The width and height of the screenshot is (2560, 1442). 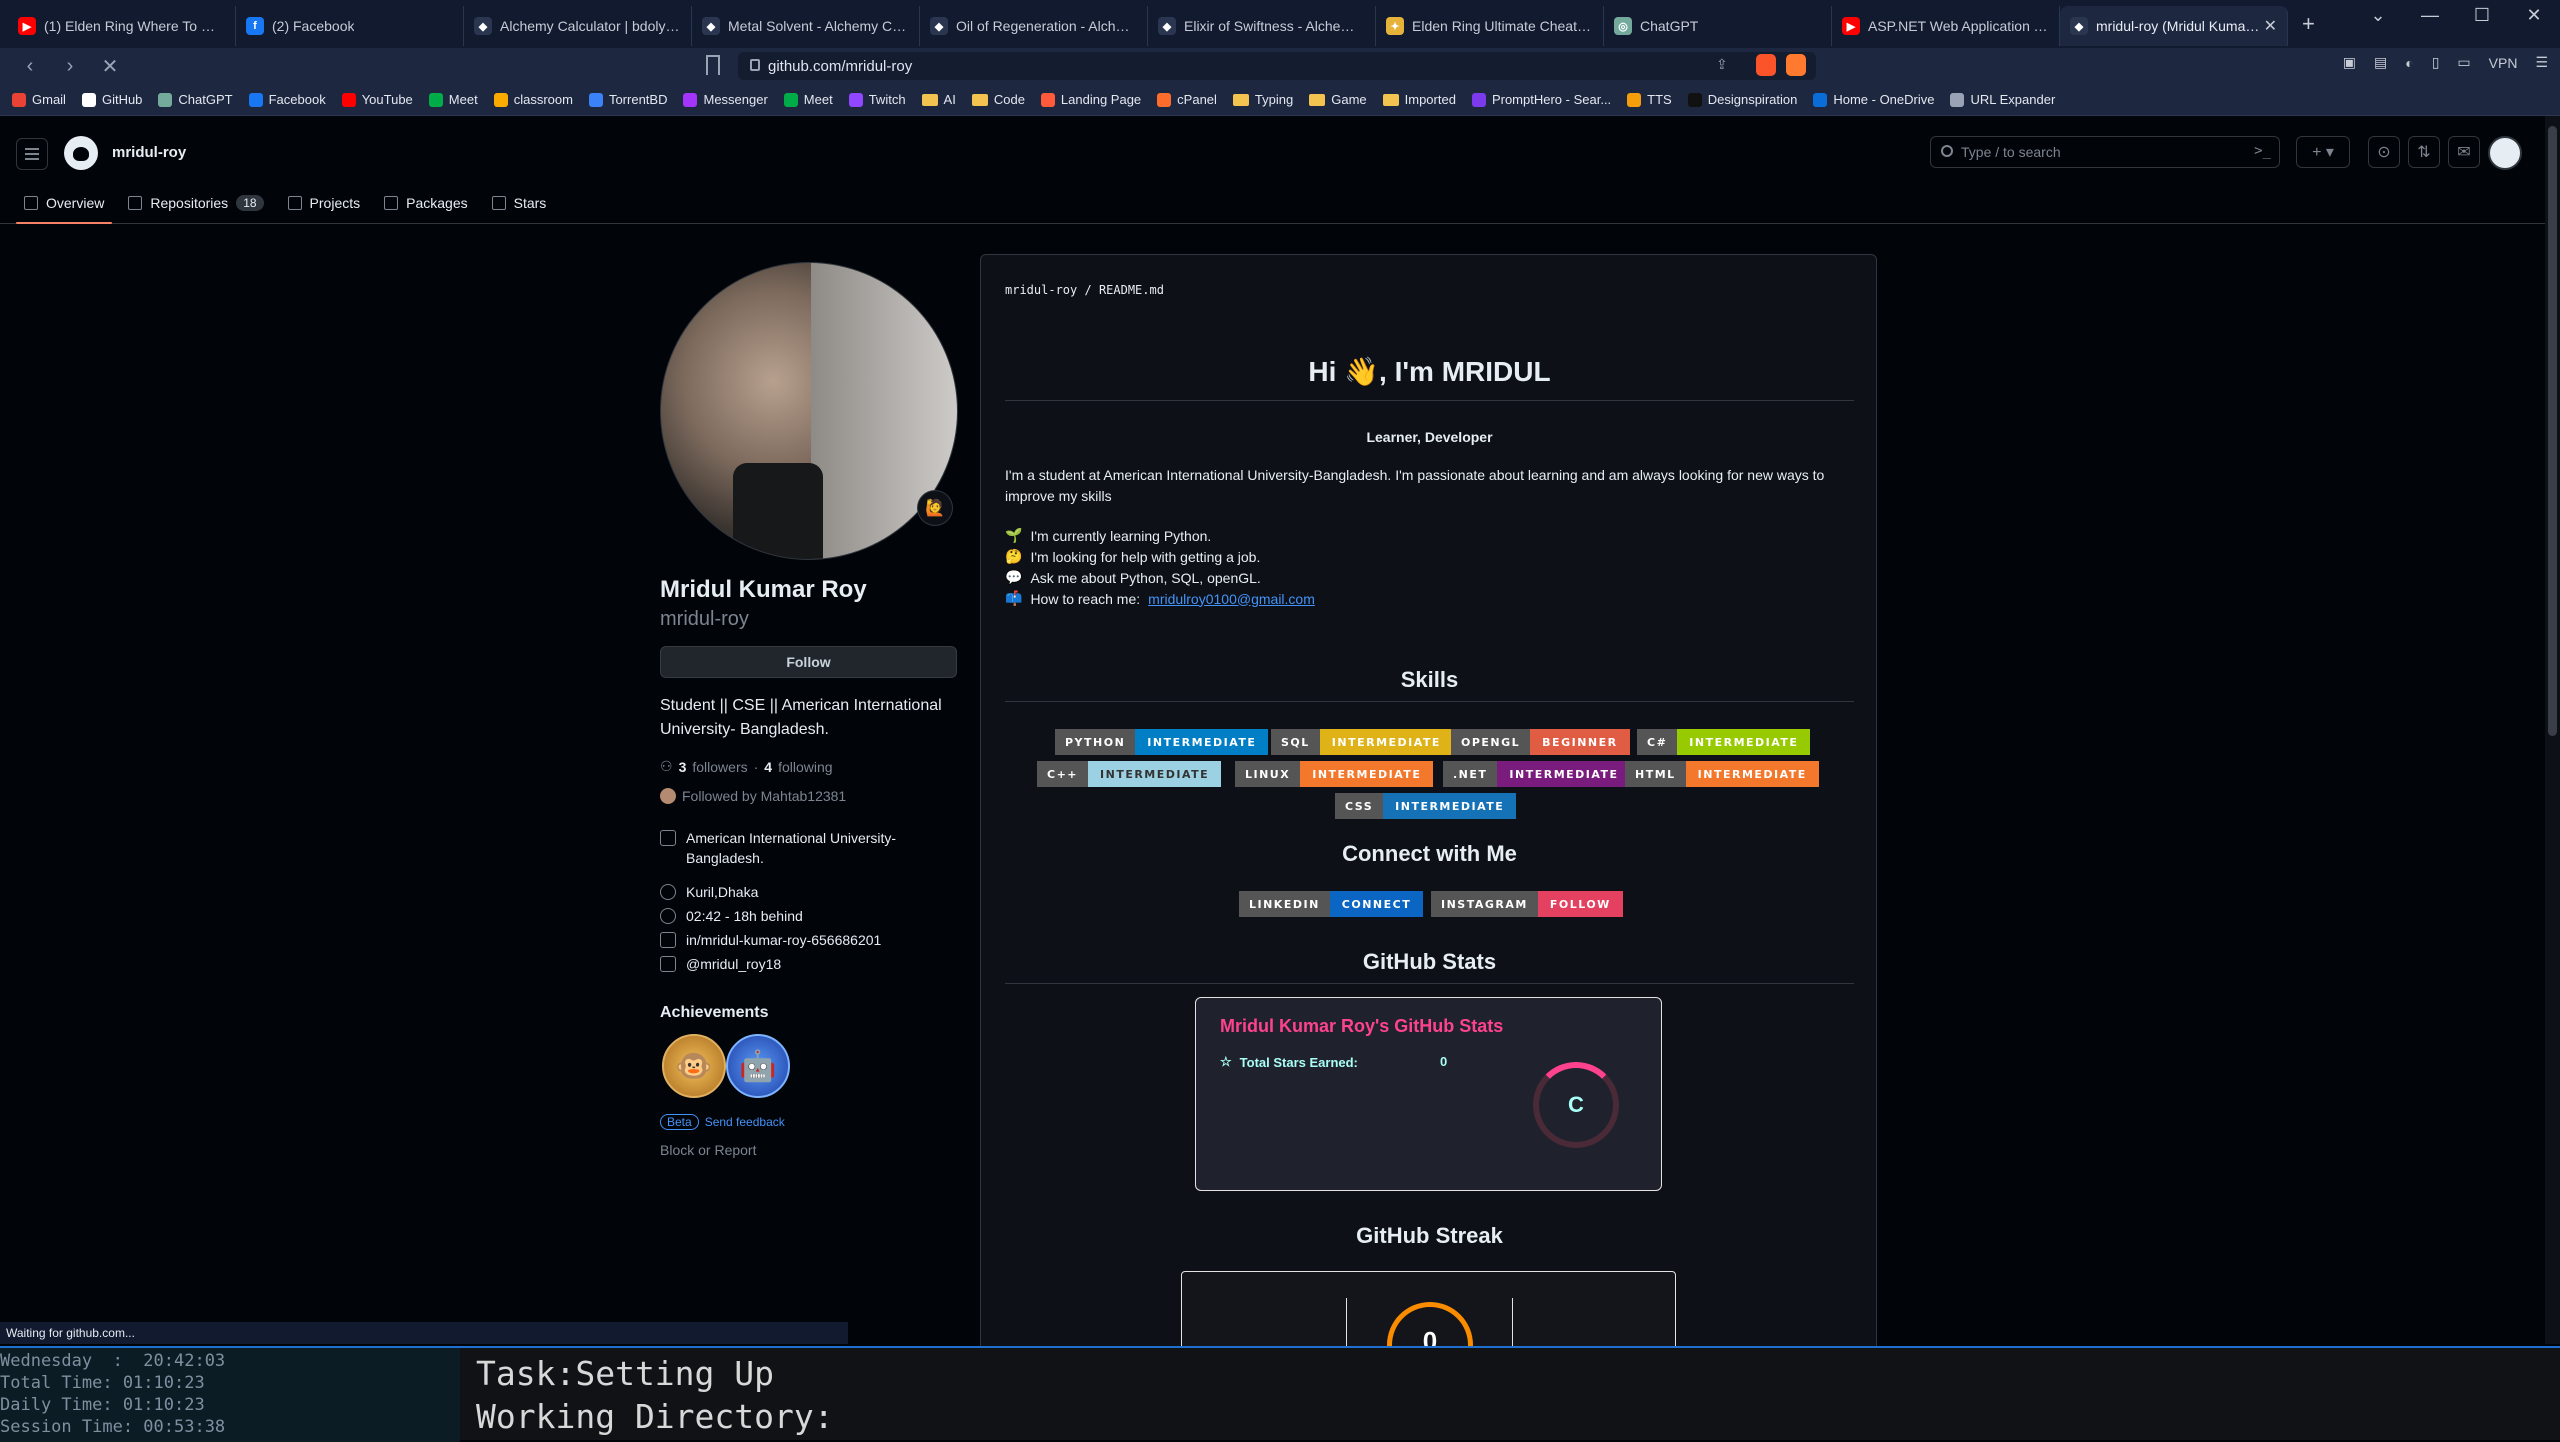 I want to click on bookmark-item: Facebook, so click(x=287, y=99).